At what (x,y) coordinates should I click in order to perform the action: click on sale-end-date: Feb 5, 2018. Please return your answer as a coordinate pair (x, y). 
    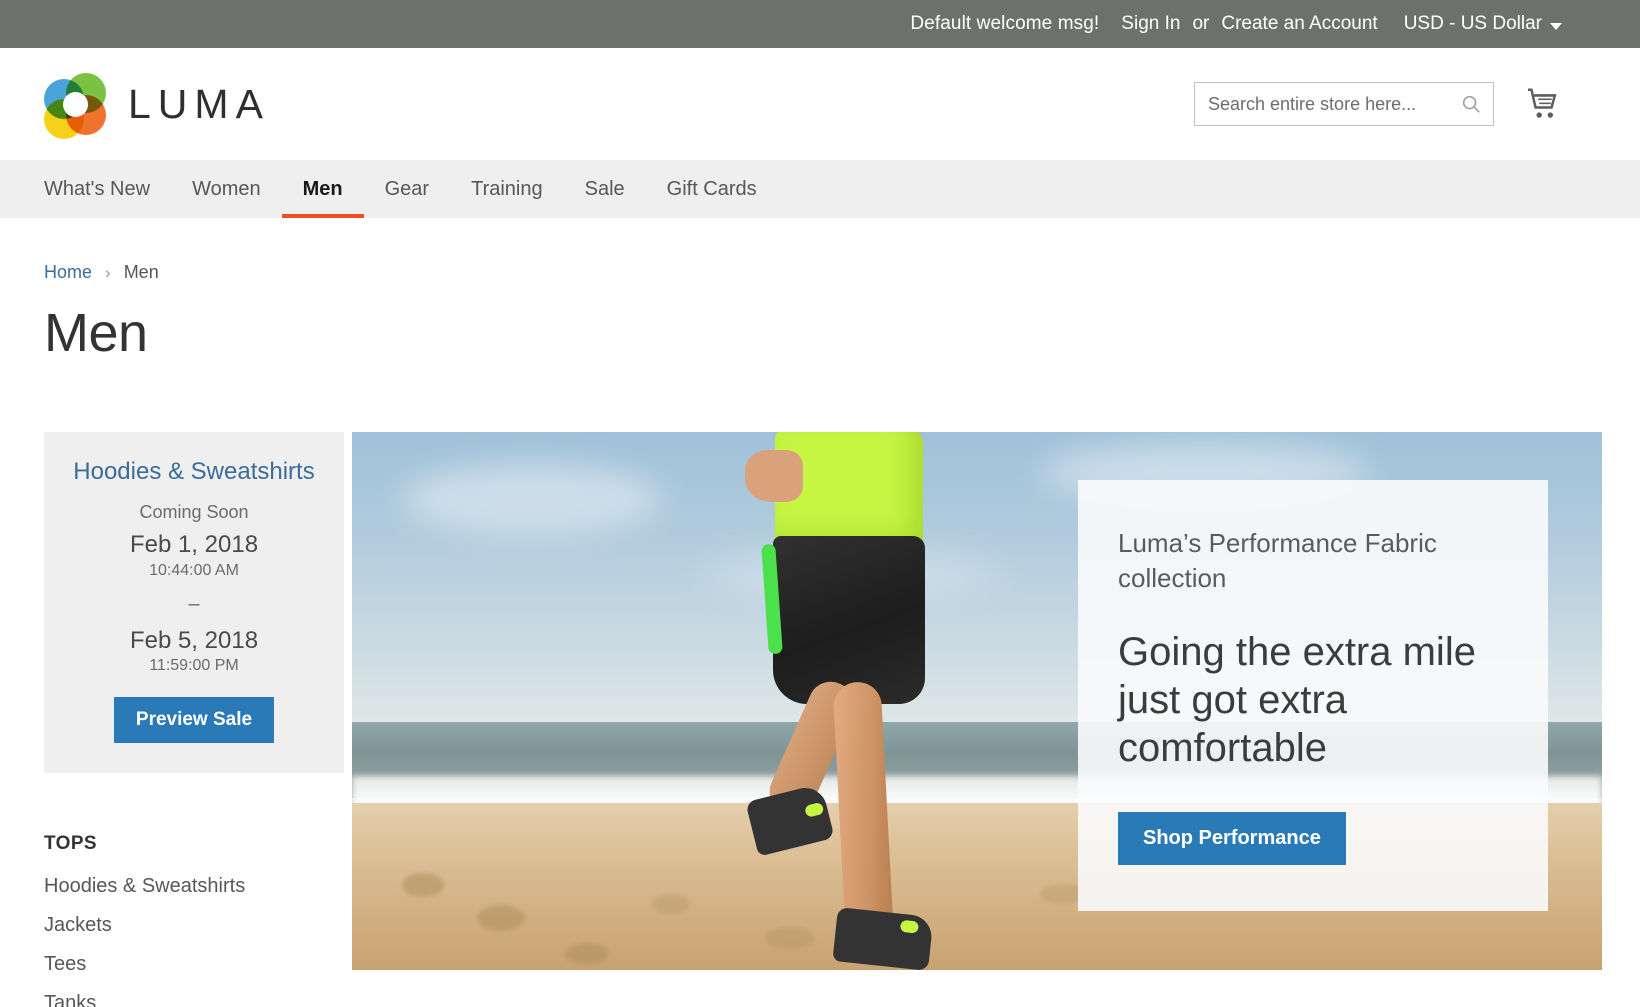
    Looking at the image, I should click on (194, 640).